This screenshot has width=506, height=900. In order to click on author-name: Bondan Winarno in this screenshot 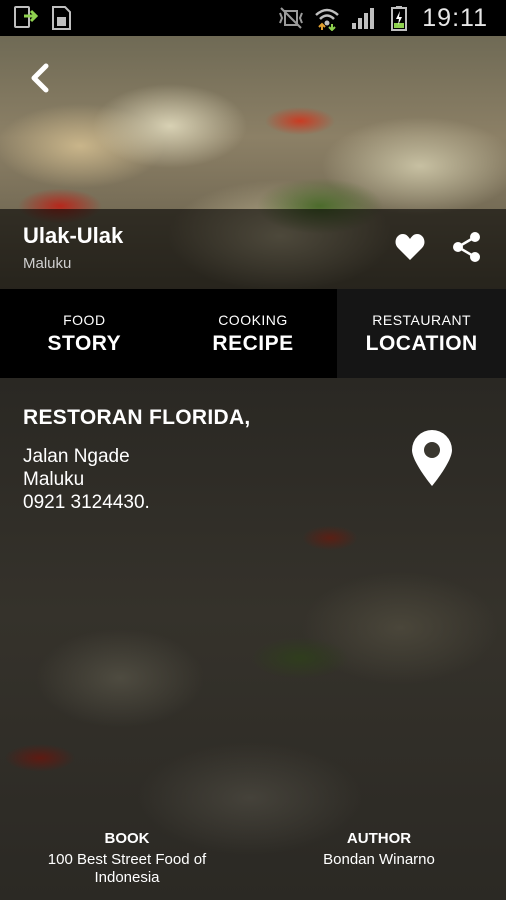, I will do `click(379, 859)`.